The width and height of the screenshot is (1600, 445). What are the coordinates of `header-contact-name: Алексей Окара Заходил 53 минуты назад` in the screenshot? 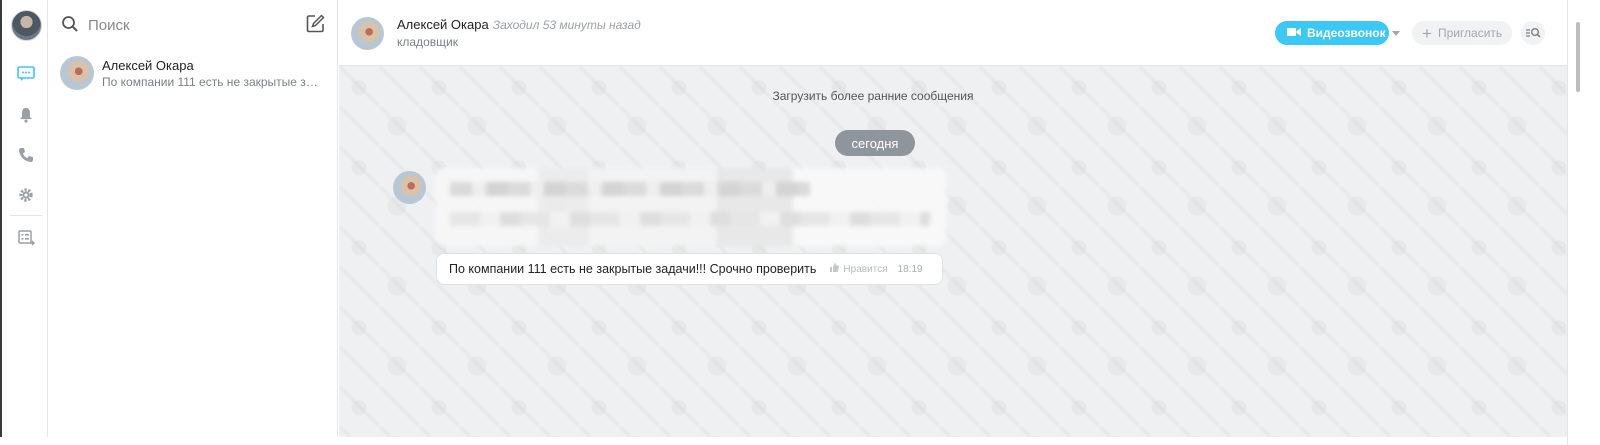 It's located at (519, 24).